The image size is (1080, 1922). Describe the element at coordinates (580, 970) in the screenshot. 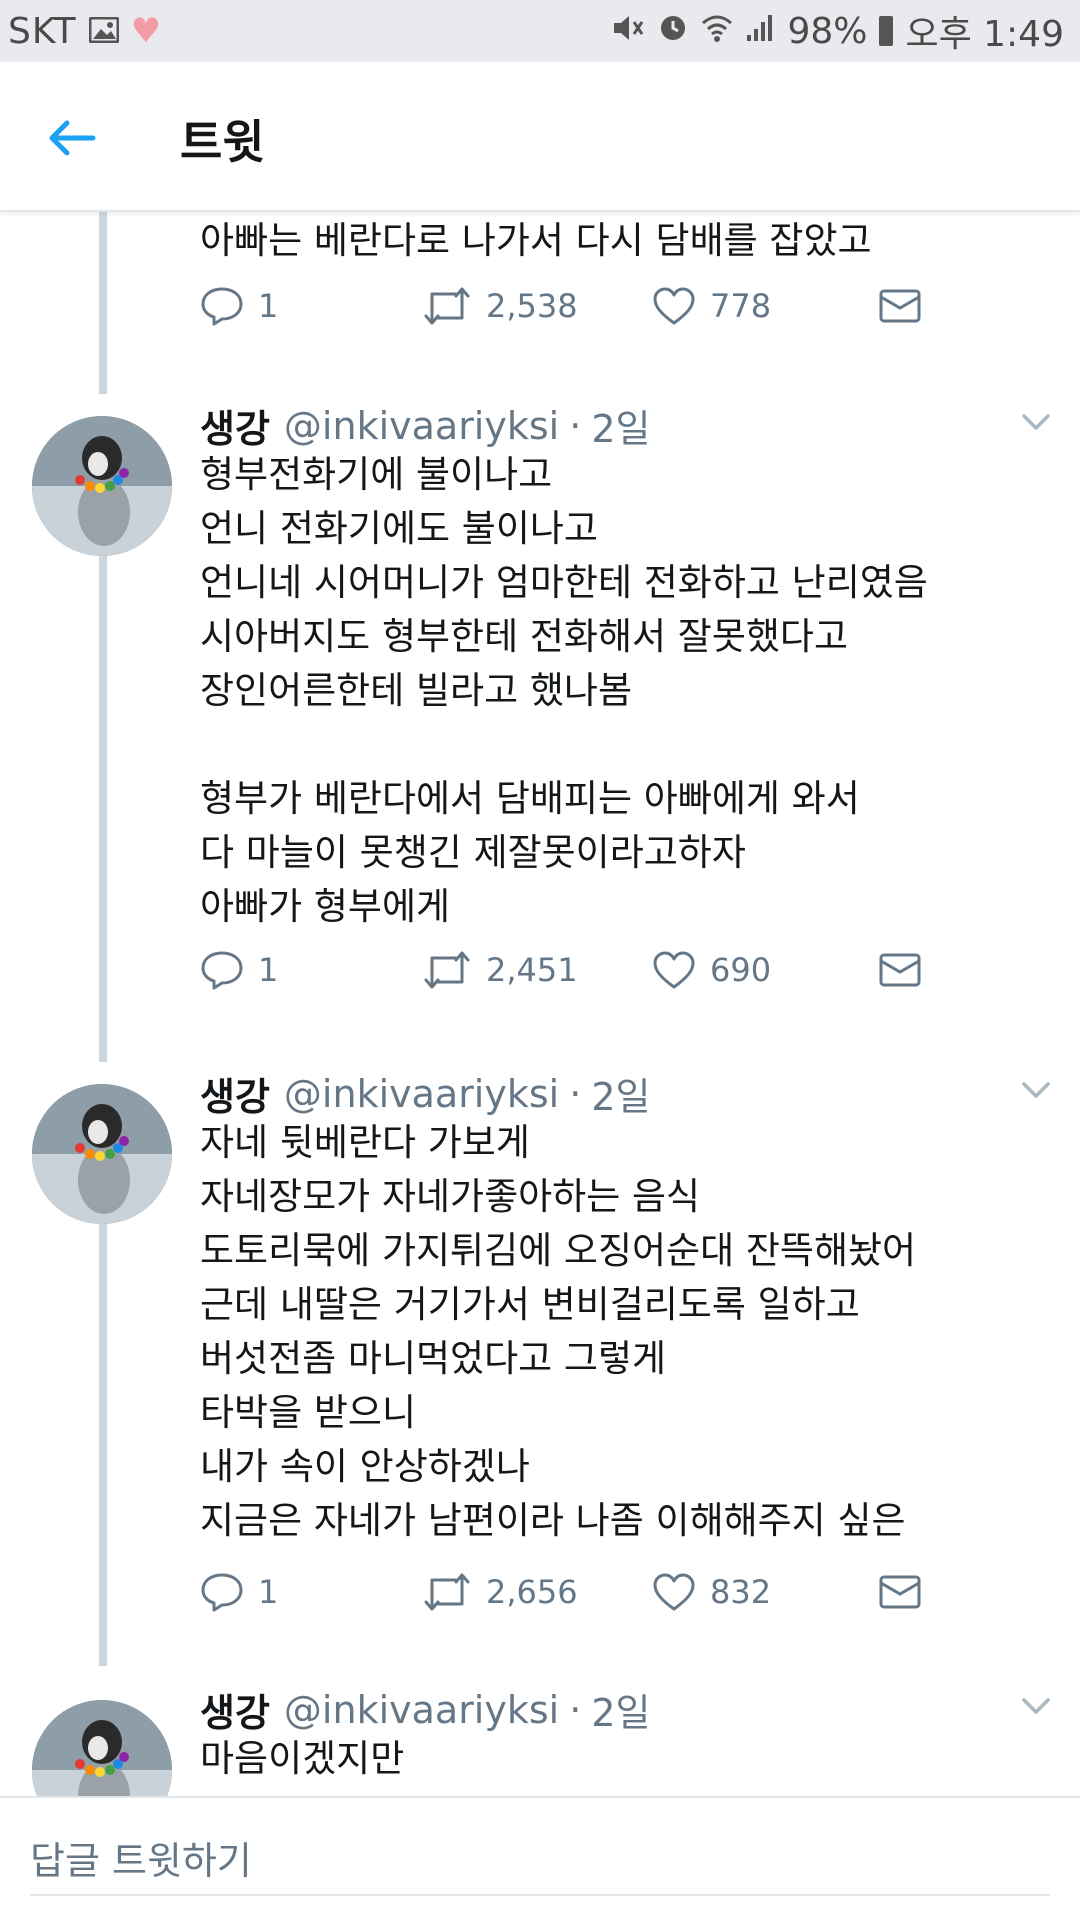

I see `tweet-actions: 1 2,451 690` at that location.